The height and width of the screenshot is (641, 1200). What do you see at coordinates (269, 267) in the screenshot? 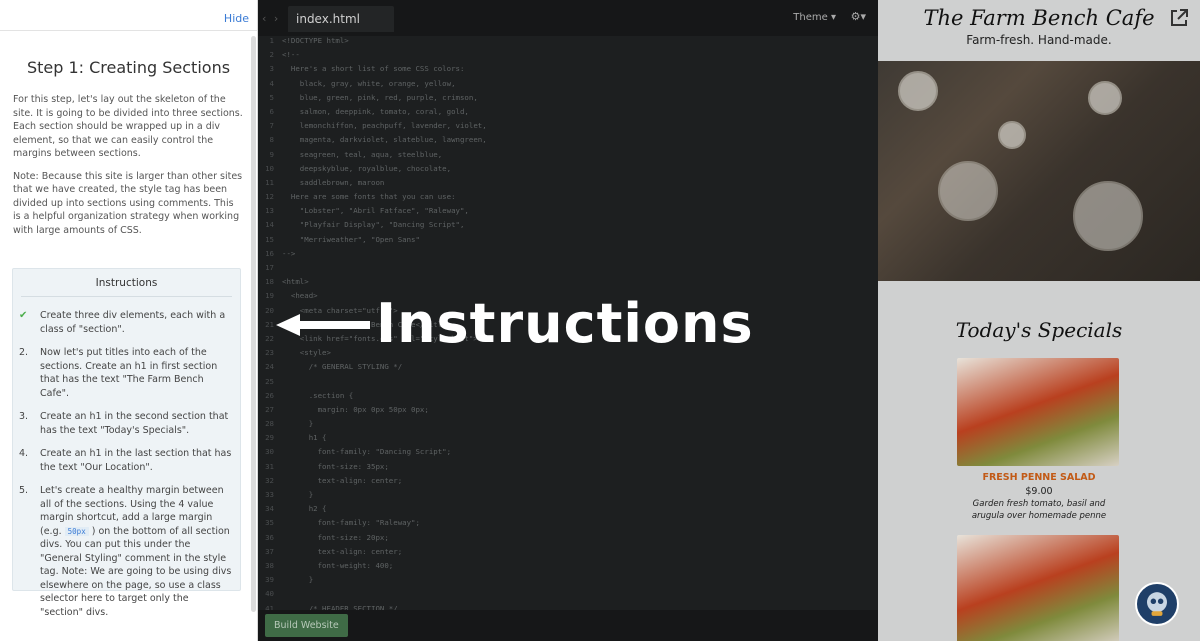
I see `line-number: 17` at bounding box center [269, 267].